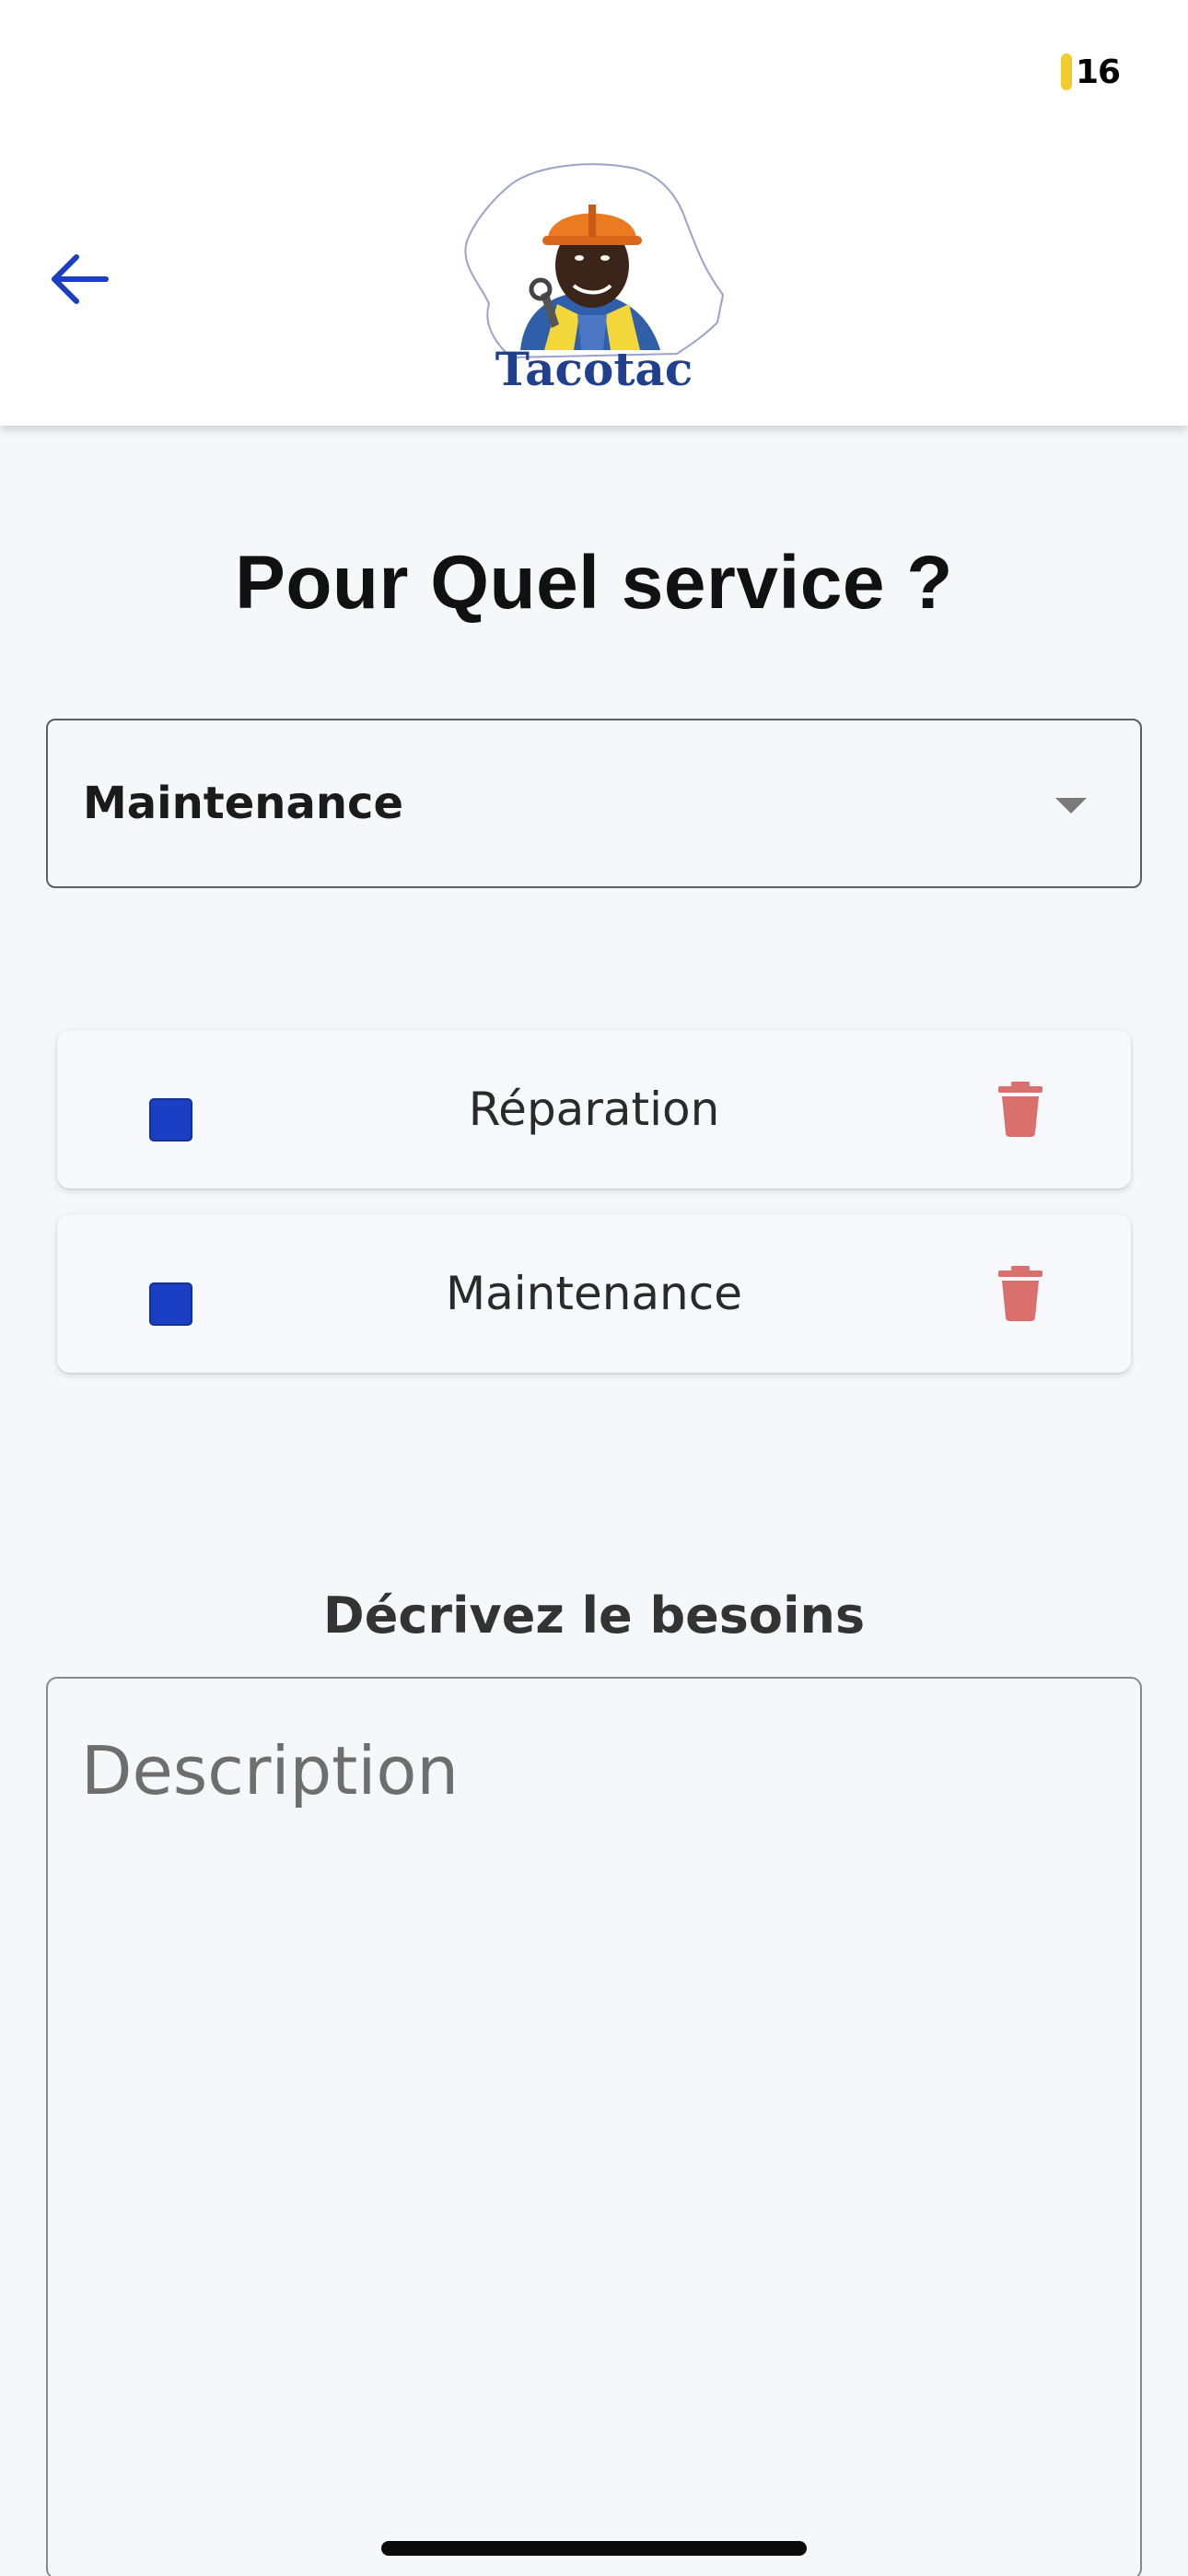 The width and height of the screenshot is (1188, 2576). Describe the element at coordinates (594, 369) in the screenshot. I see `logo-text: Tacotac` at that location.